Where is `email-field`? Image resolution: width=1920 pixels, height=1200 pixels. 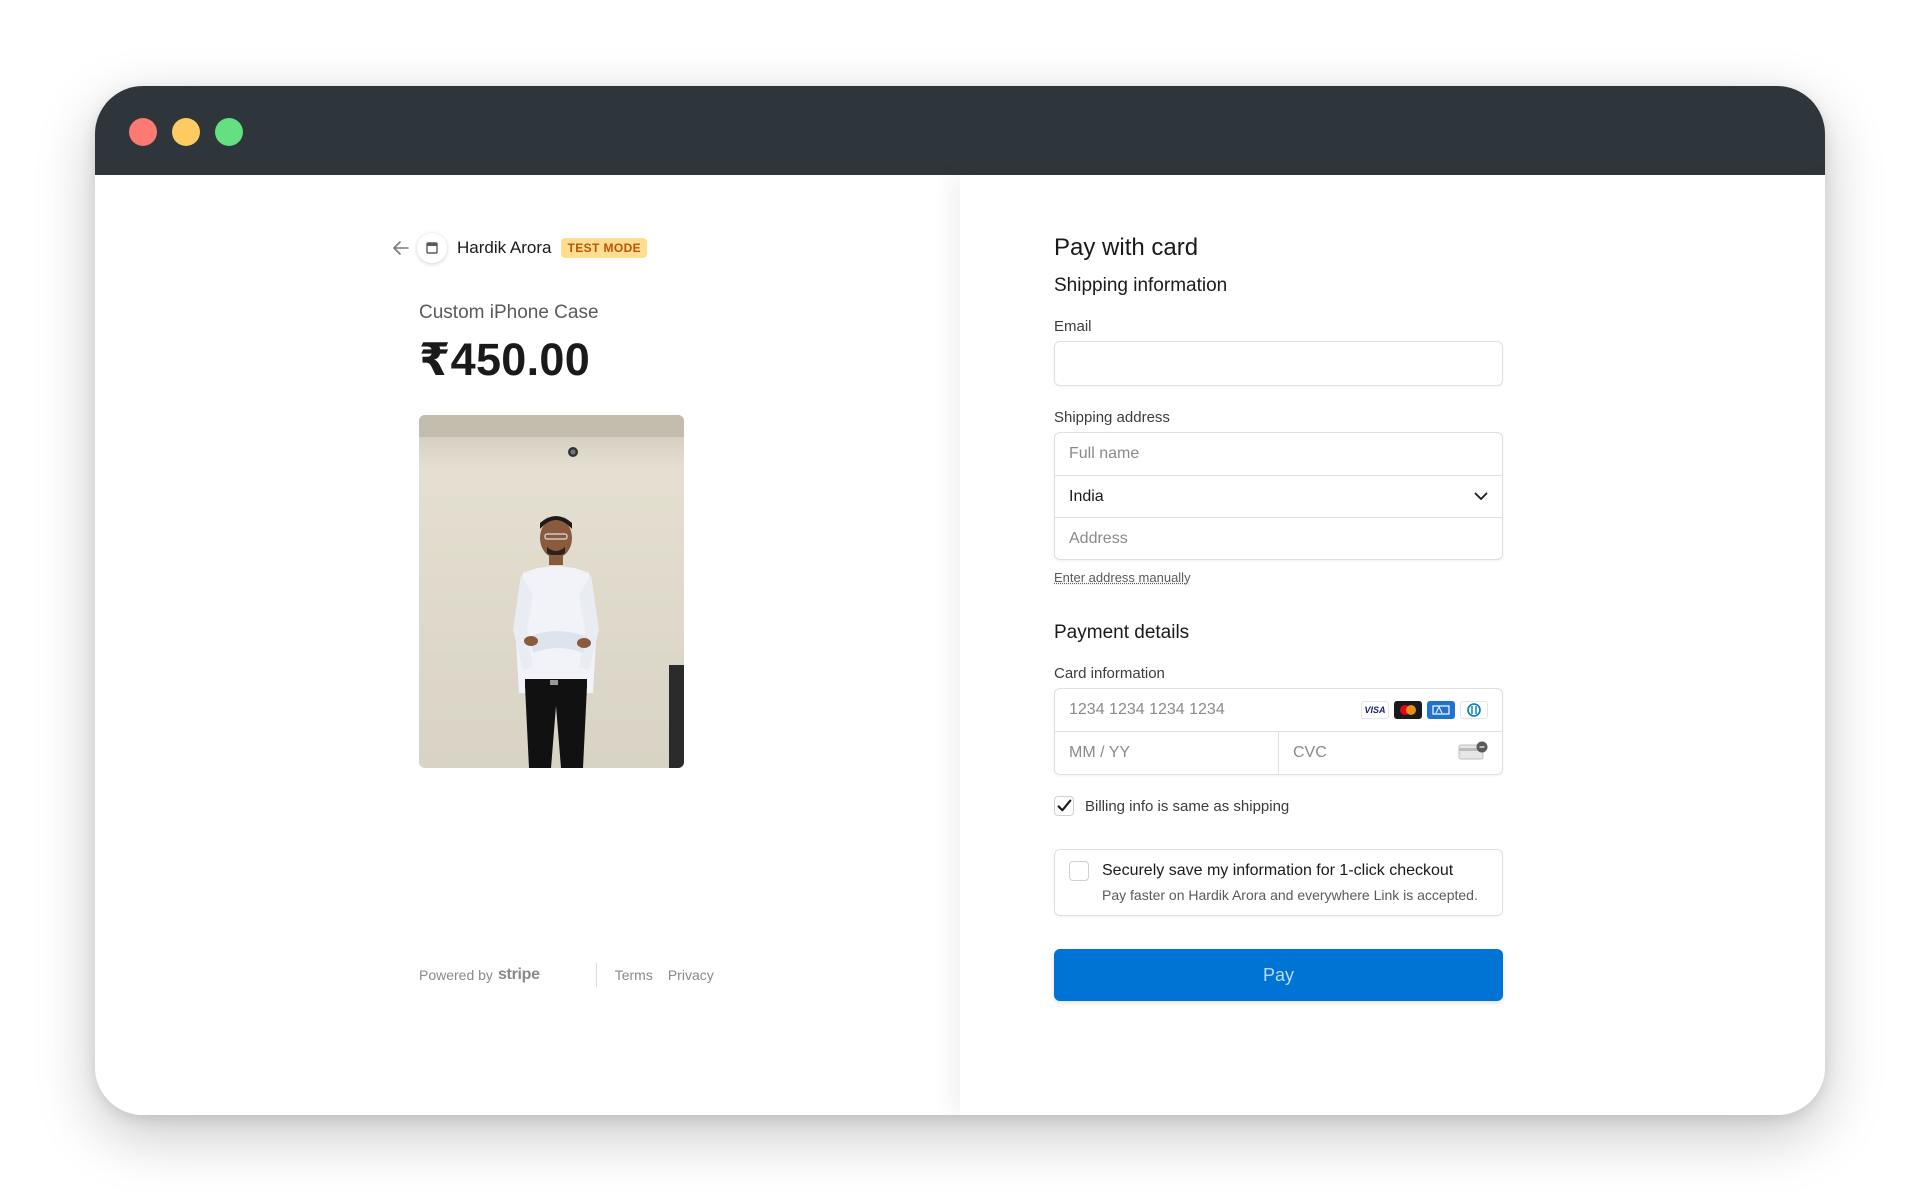
email-field is located at coordinates (1278, 363).